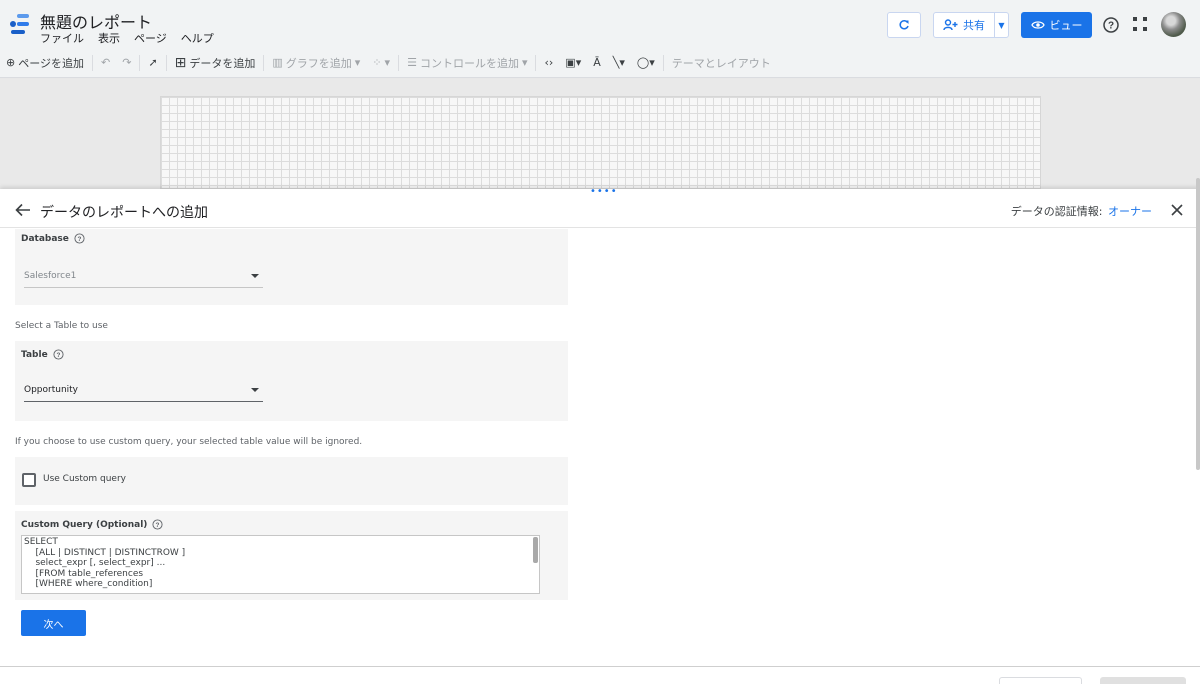  Describe the element at coordinates (124, 213) in the screenshot. I see `panel-title: データのレポートへの追加` at that location.